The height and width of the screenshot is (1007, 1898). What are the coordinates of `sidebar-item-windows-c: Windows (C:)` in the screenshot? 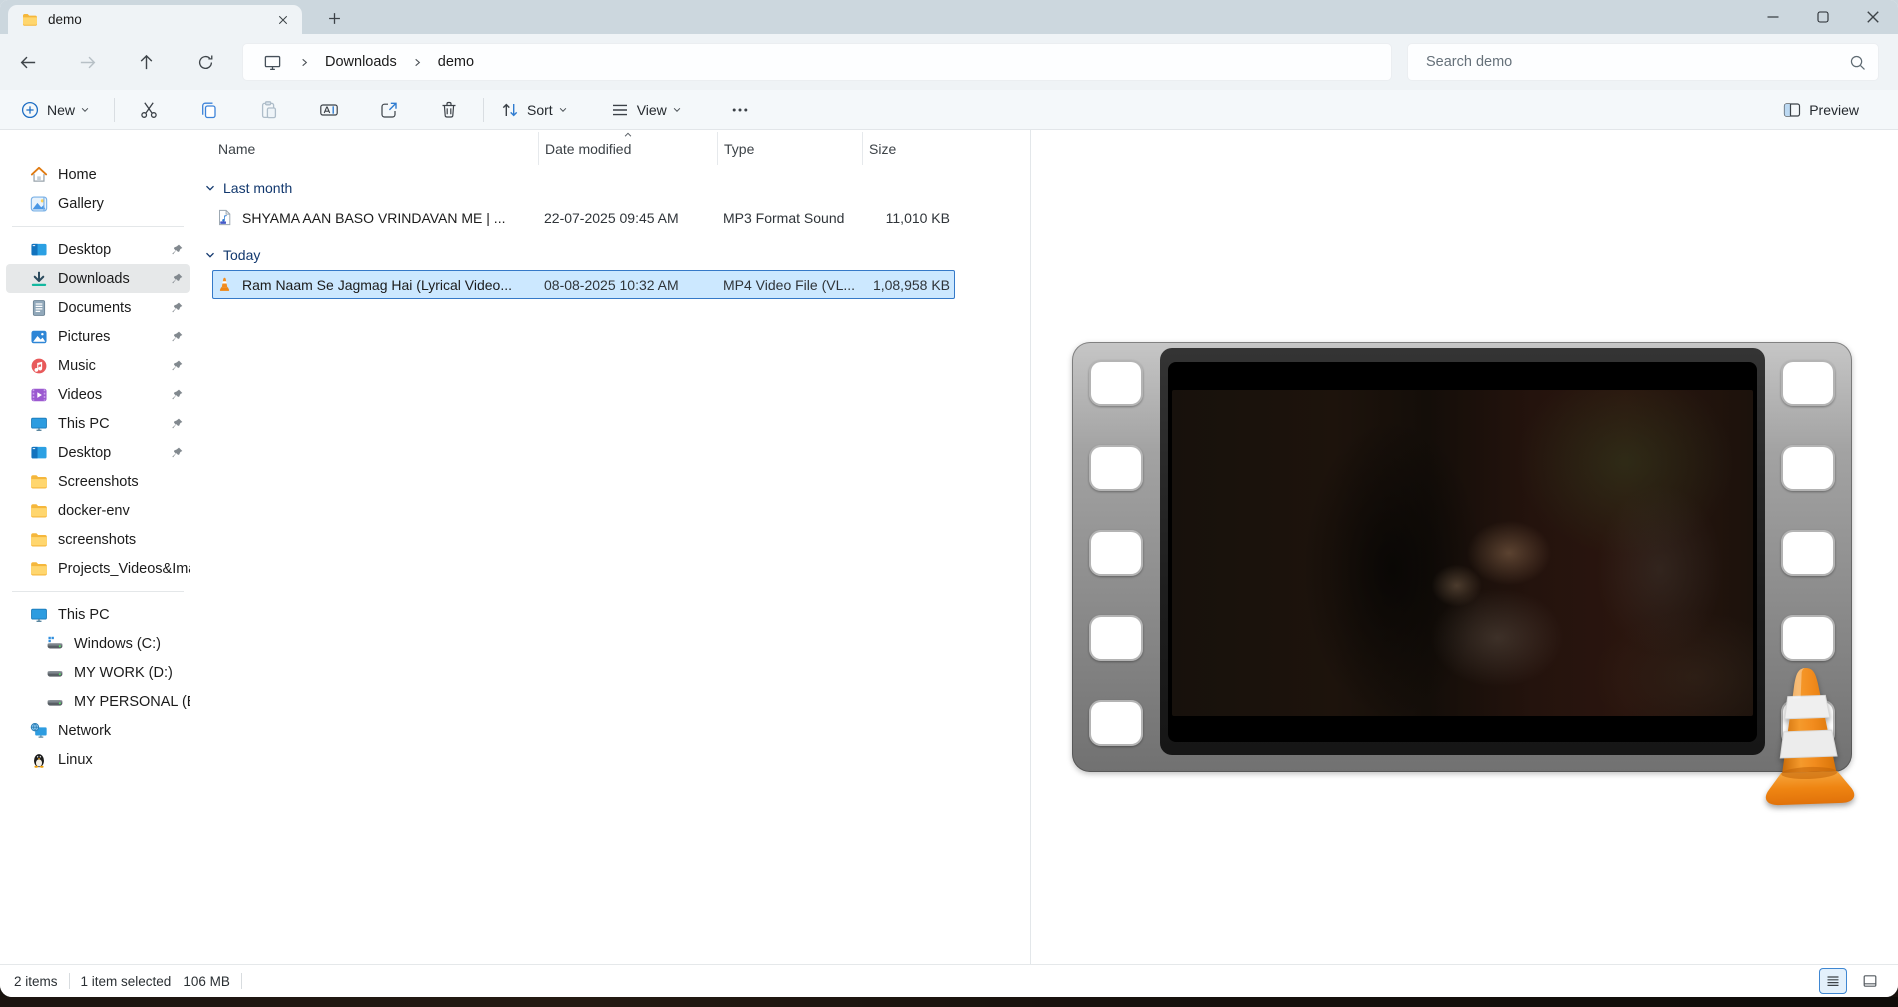 It's located at (98, 643).